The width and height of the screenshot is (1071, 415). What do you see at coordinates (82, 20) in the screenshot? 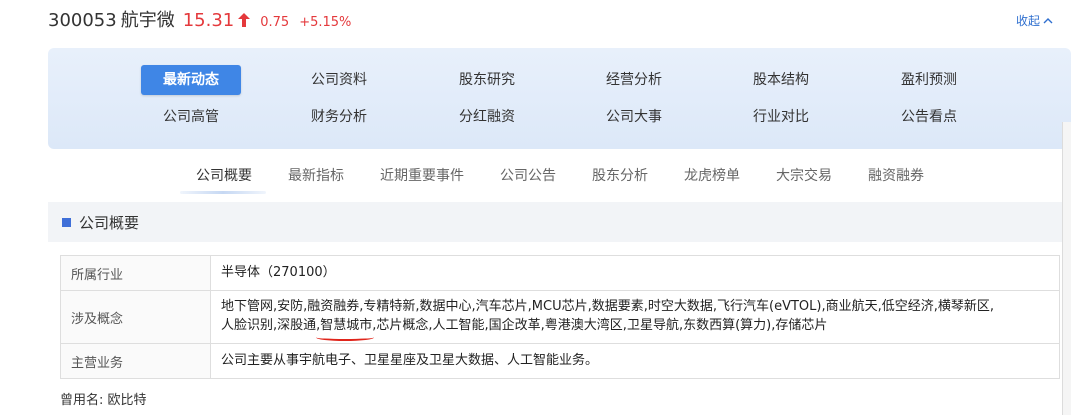
I see `stock-code: 300053` at bounding box center [82, 20].